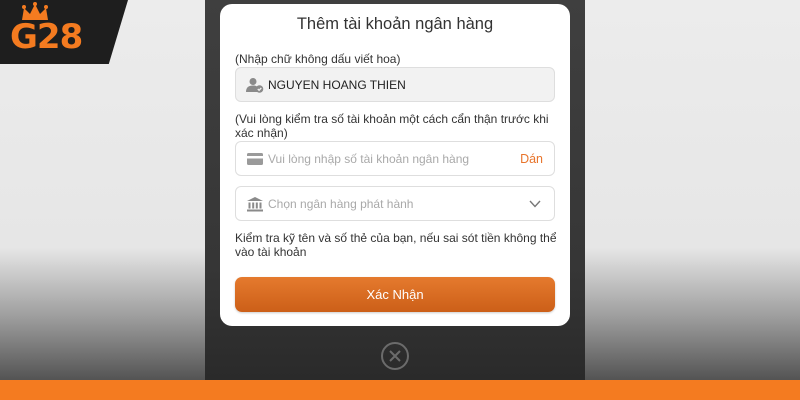 Image resolution: width=800 pixels, height=400 pixels. I want to click on bank-icon, so click(255, 204).